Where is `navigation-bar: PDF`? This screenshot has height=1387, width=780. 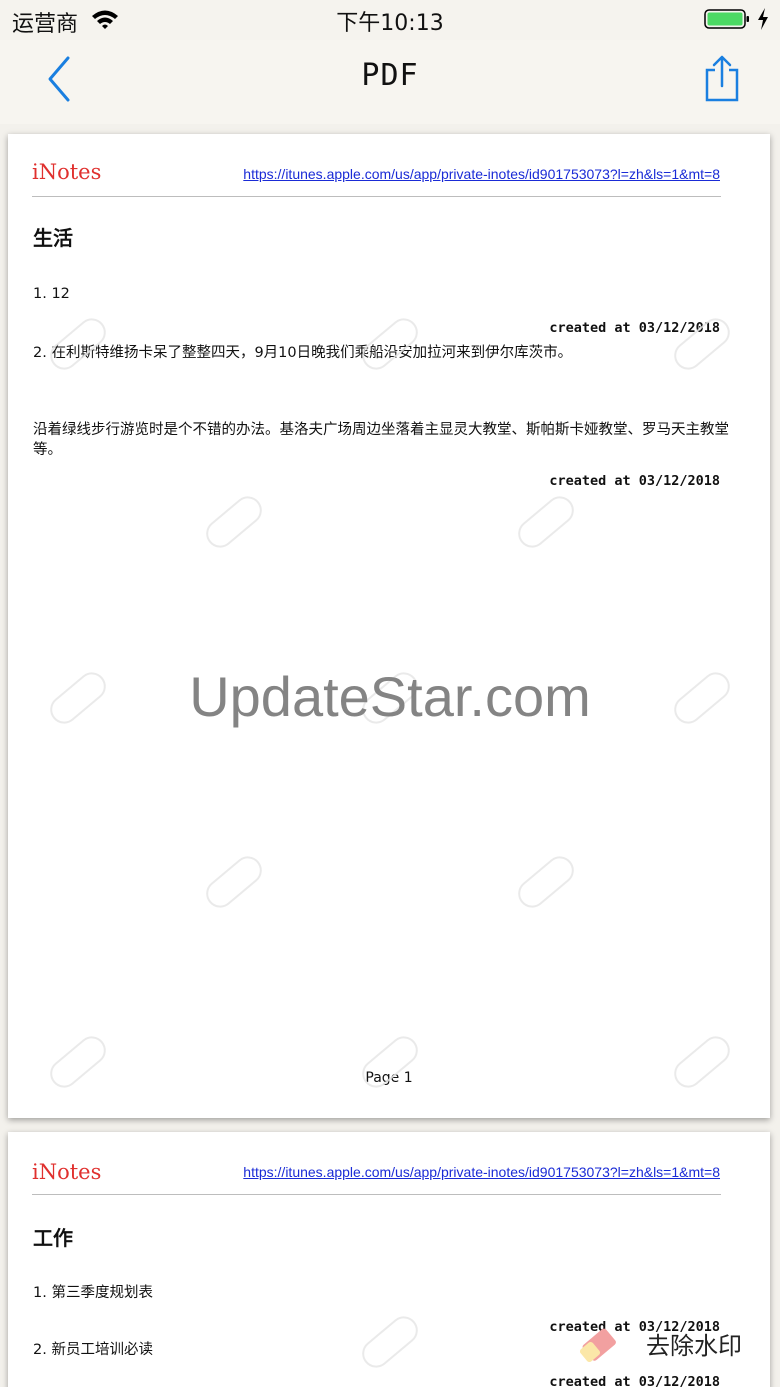
navigation-bar: PDF is located at coordinates (390, 82).